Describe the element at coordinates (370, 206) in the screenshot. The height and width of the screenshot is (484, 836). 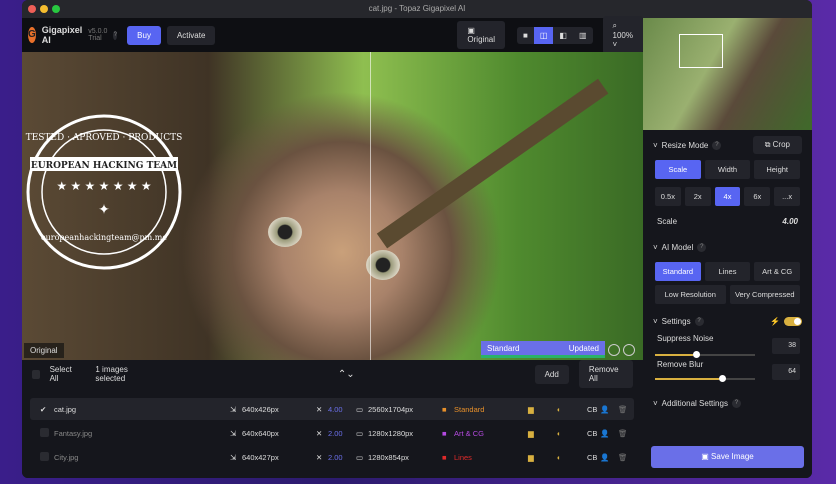
I see `split-divider` at that location.